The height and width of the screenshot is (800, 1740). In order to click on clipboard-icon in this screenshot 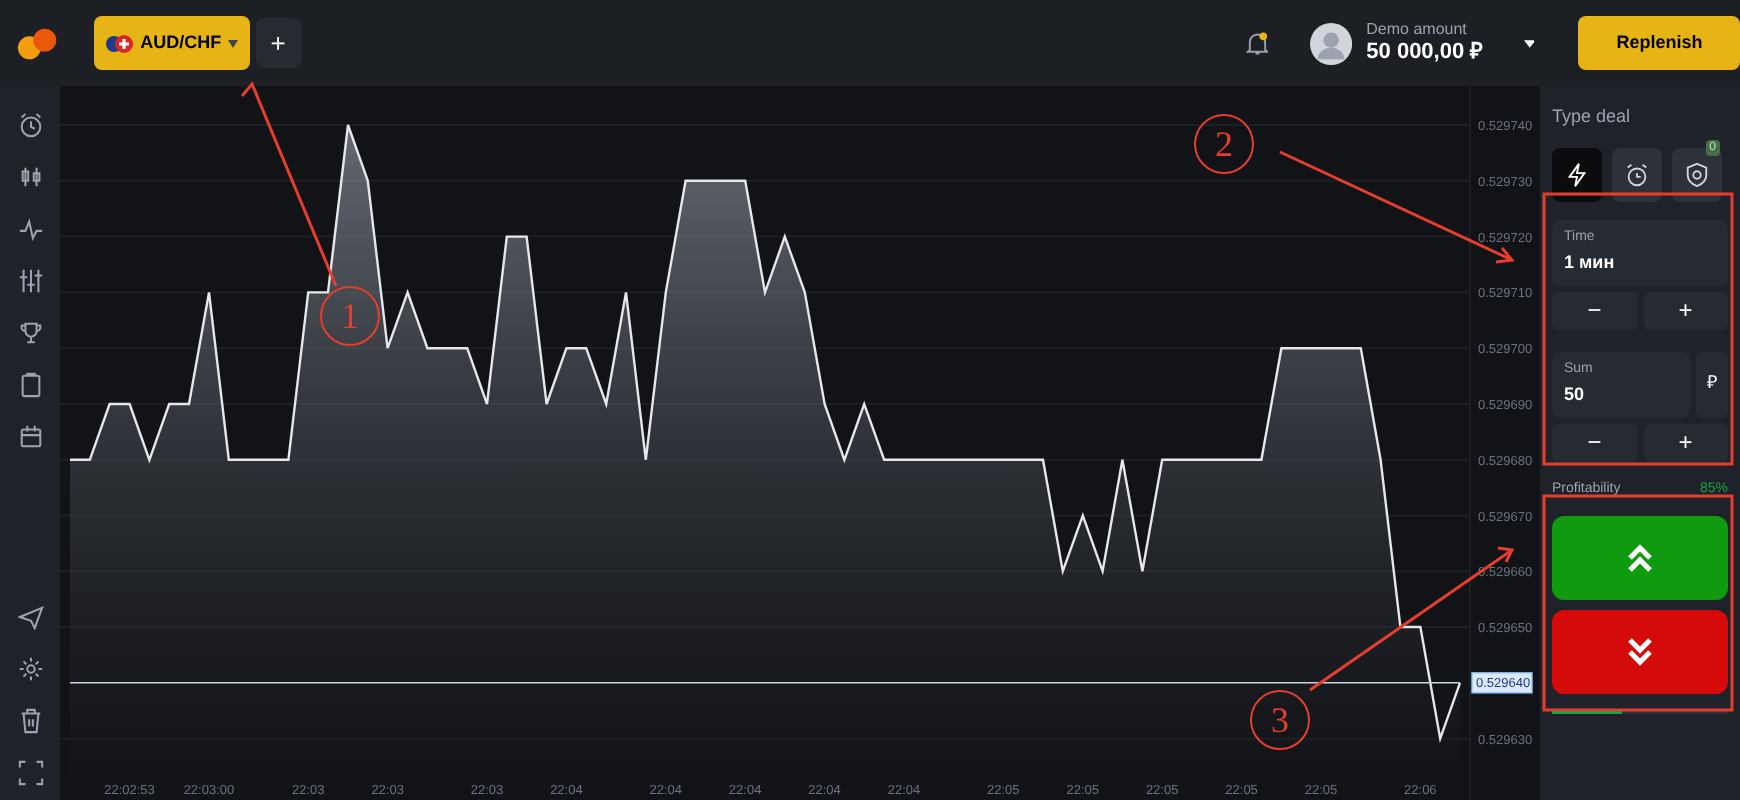, I will do `click(30, 384)`.